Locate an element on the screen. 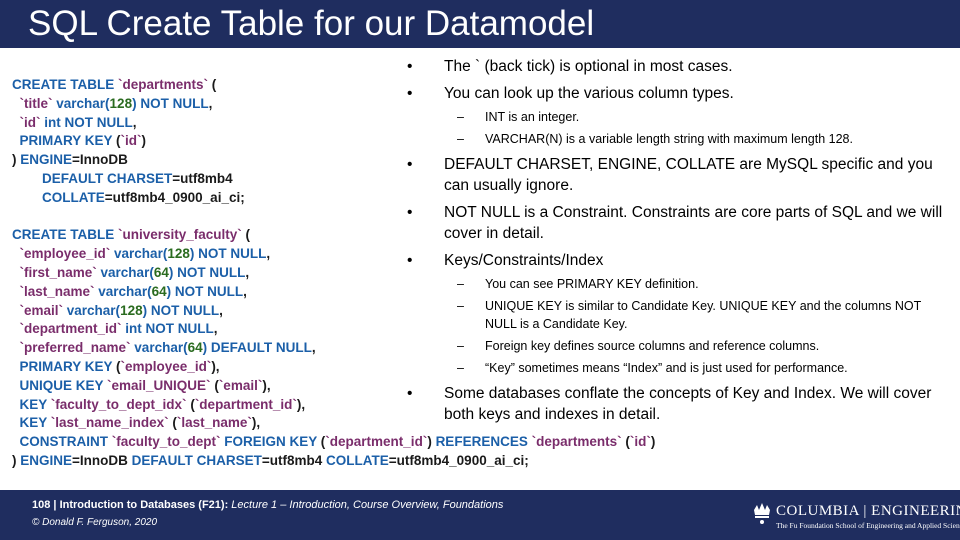 Image resolution: width=960 pixels, height=540 pixels. code-token: COLLATE is located at coordinates (58, 197).